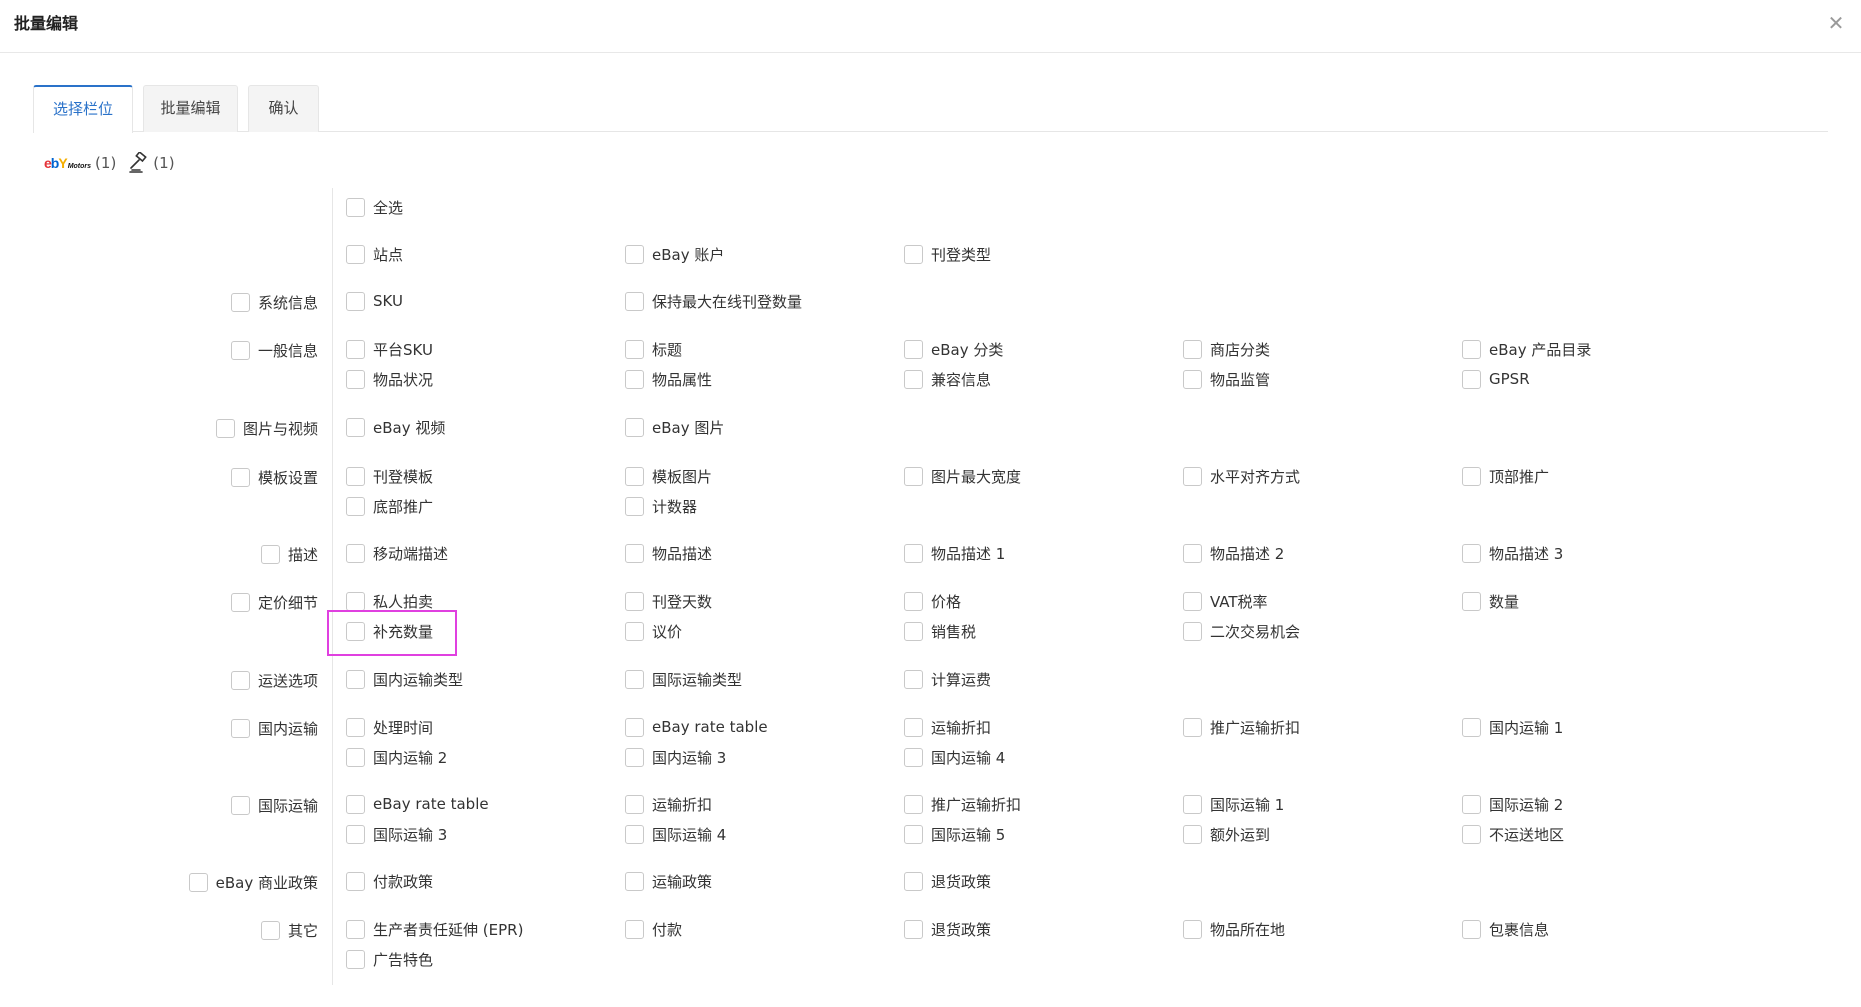 The width and height of the screenshot is (1861, 1007). Describe the element at coordinates (947, 679) in the screenshot. I see `field-checkbox: 计算运费` at that location.